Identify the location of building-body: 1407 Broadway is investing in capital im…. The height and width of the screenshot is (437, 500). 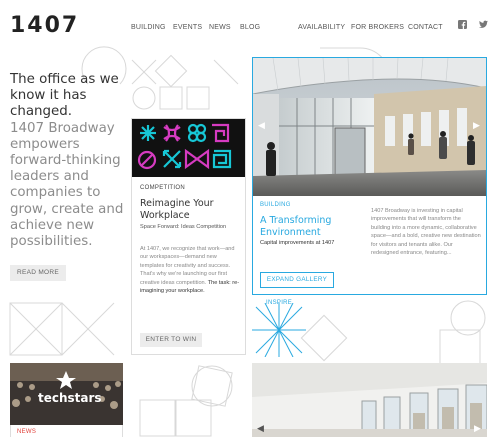
(426, 232).